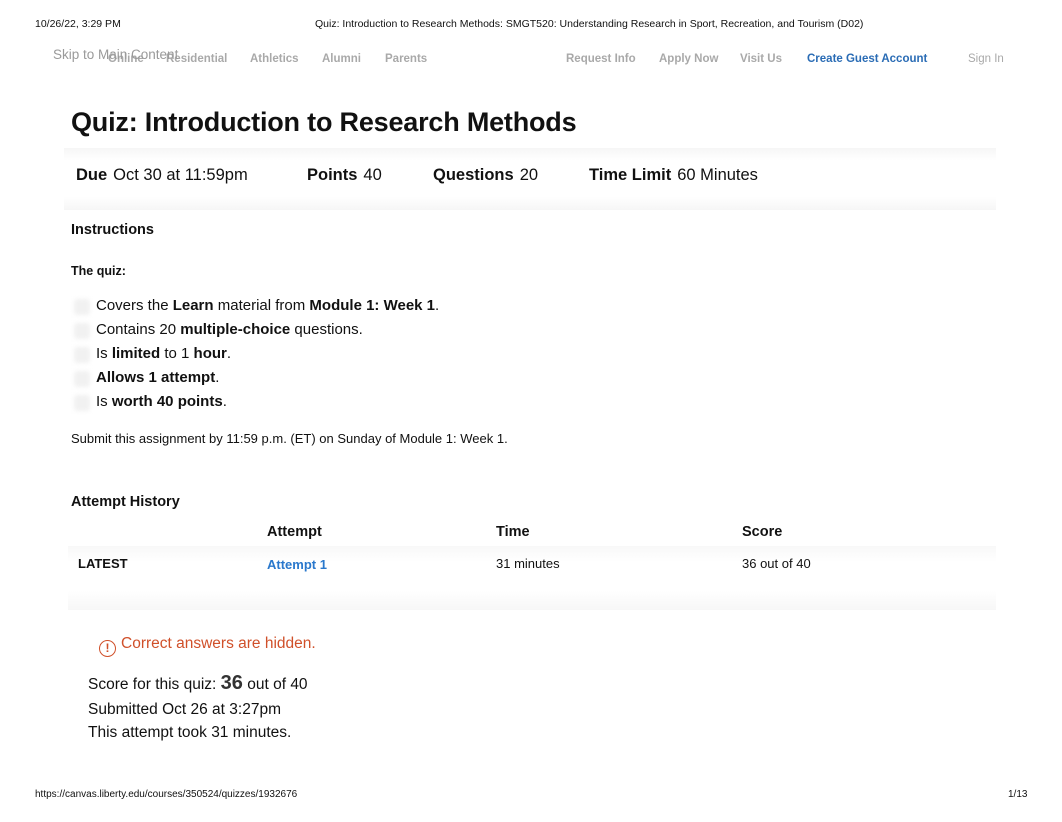 The width and height of the screenshot is (1062, 822). What do you see at coordinates (78, 24) in the screenshot?
I see `print-datetime: 10/26/22, 3:29 PM` at bounding box center [78, 24].